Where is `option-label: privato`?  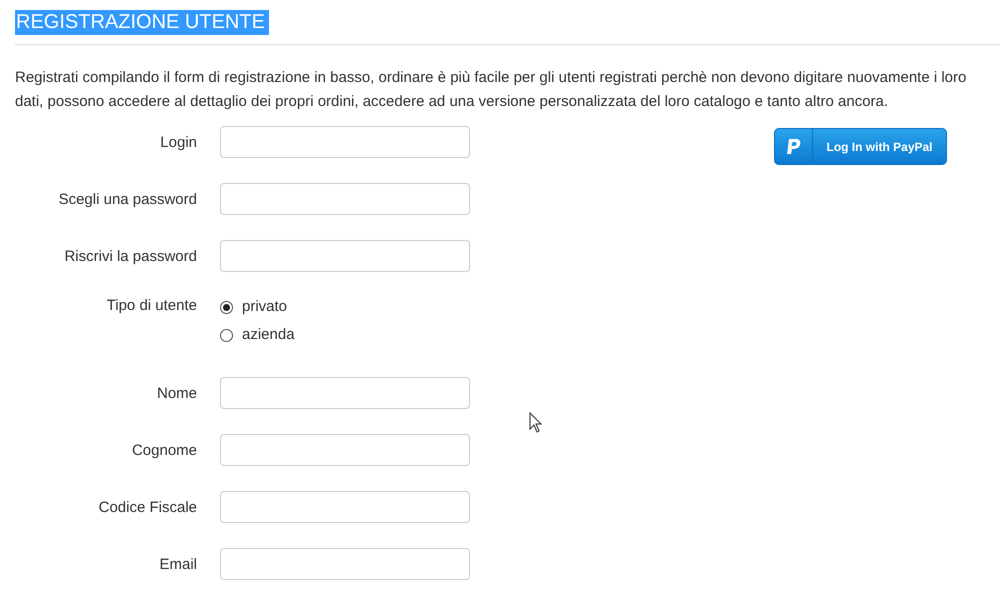 option-label: privato is located at coordinates (265, 307).